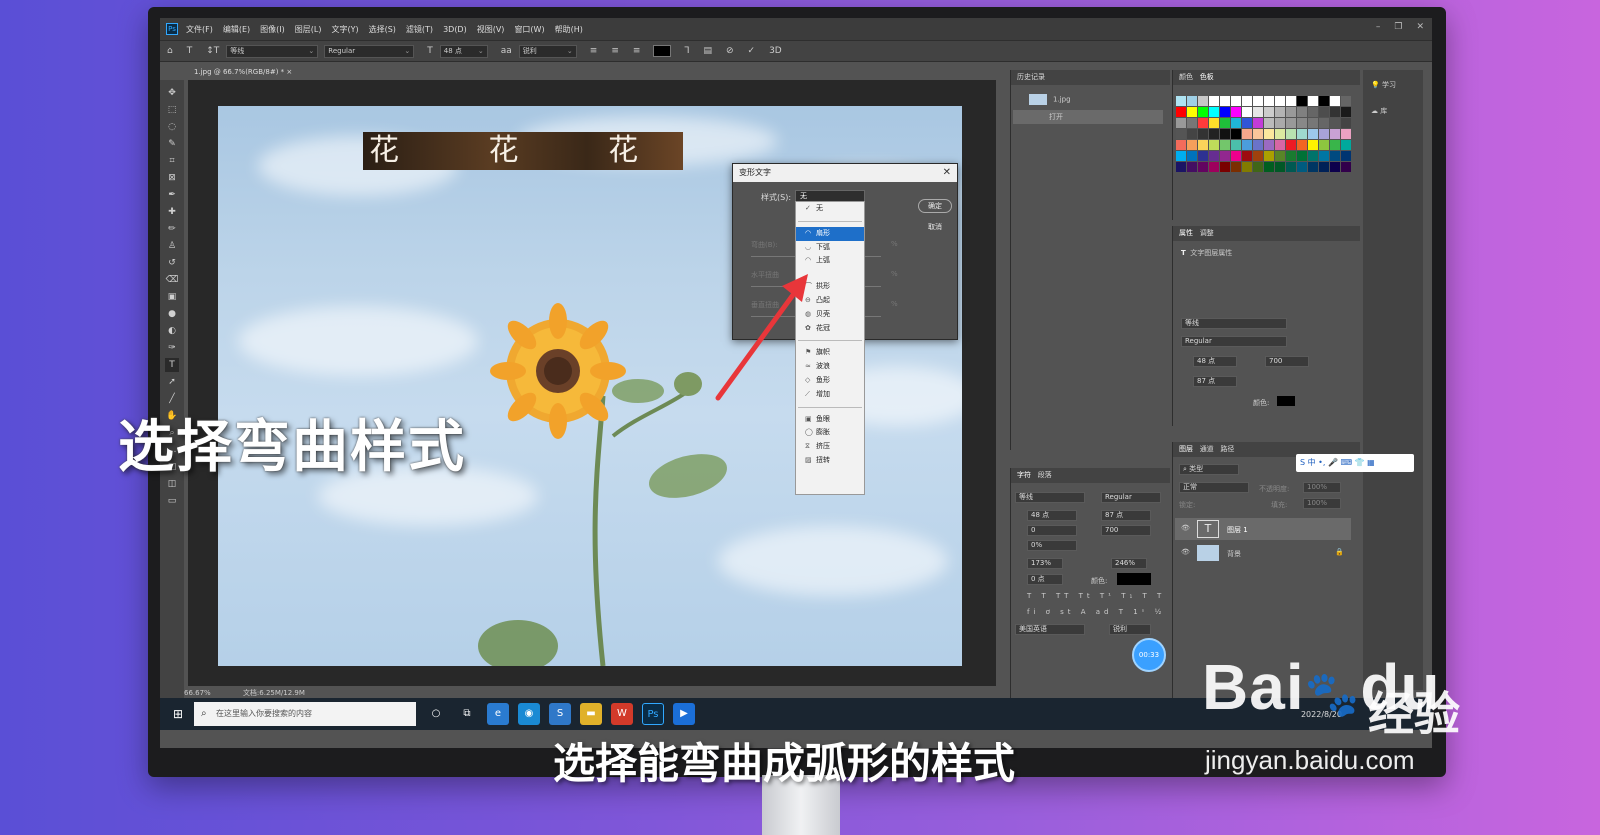 Image resolution: width=1600 pixels, height=835 pixels. Describe the element at coordinates (172, 178) in the screenshot. I see `frame-tool-icon: ⊠` at that location.